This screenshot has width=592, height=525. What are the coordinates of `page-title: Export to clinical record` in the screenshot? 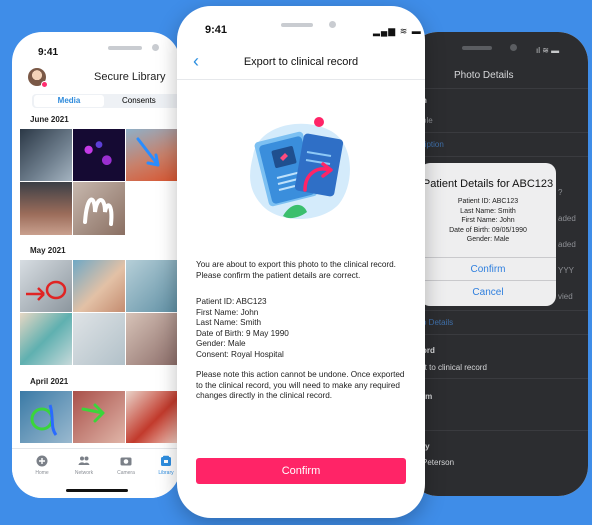 It's located at (301, 62).